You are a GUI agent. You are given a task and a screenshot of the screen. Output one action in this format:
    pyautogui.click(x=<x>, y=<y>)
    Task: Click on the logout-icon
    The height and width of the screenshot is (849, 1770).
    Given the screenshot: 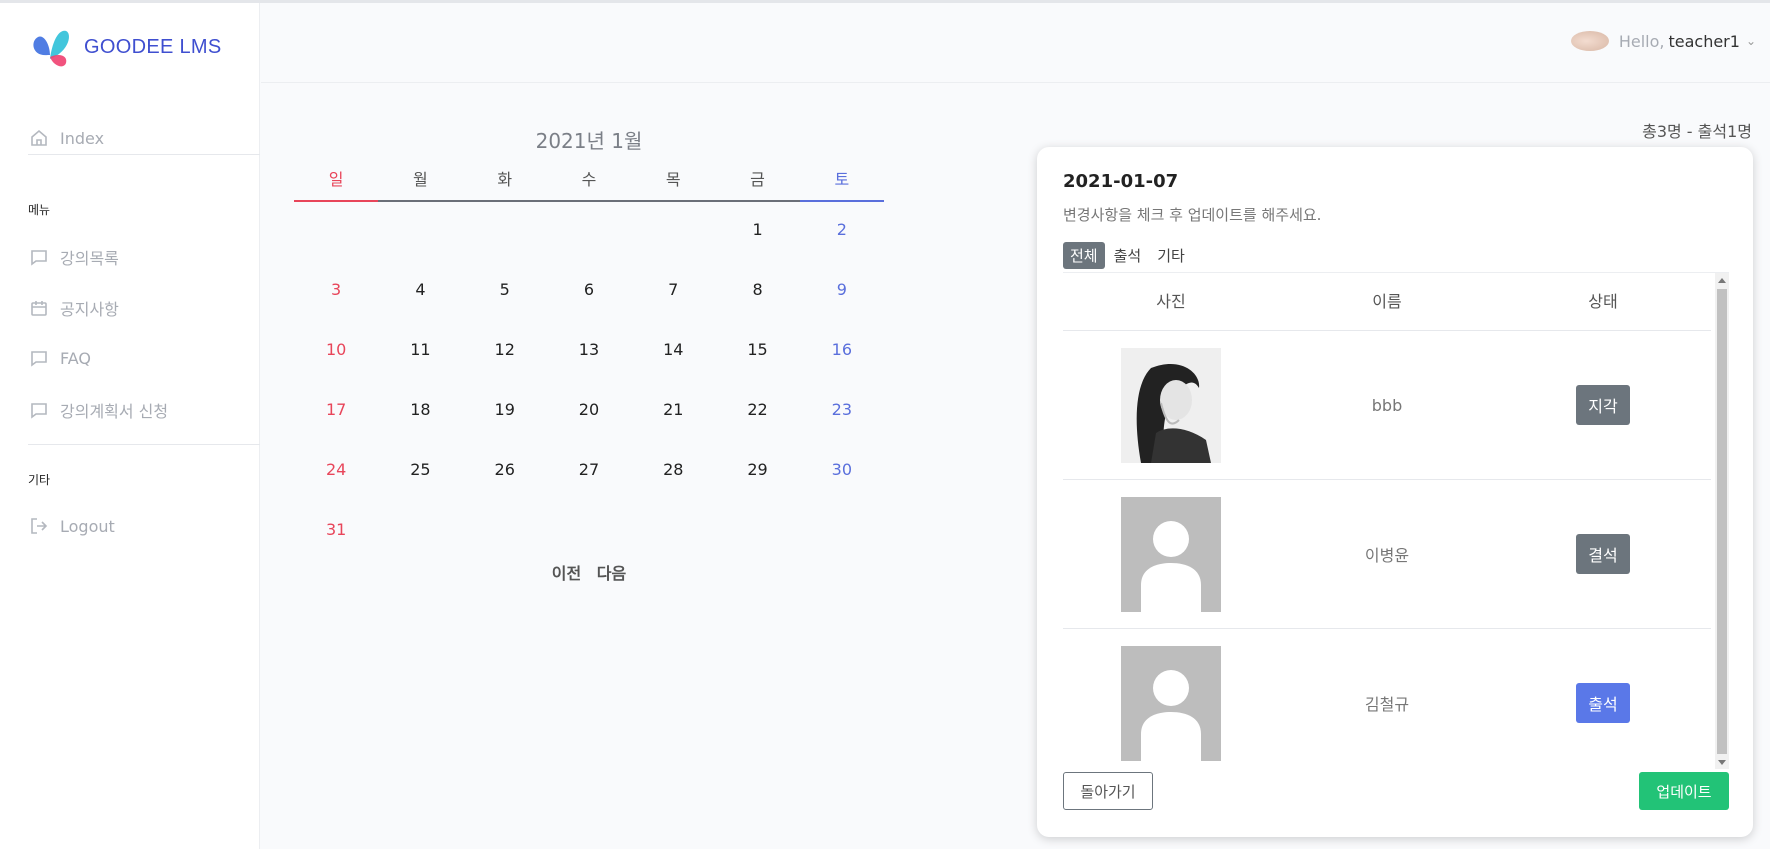 What is the action you would take?
    pyautogui.click(x=39, y=526)
    